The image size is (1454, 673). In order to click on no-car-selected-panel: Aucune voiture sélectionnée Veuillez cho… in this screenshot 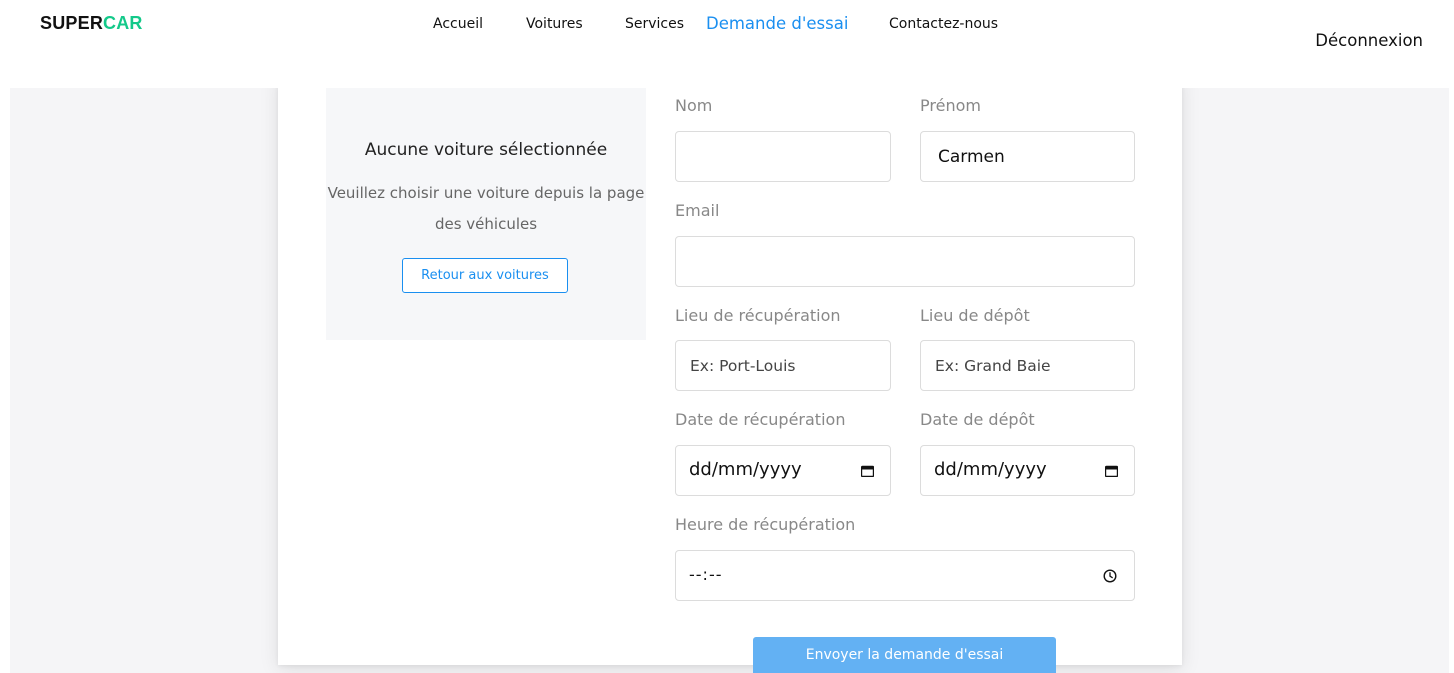, I will do `click(486, 214)`.